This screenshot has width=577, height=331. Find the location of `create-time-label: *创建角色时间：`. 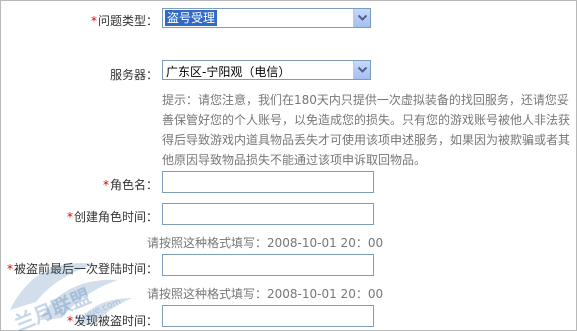

create-time-label: *创建角色时间： is located at coordinates (112, 216).